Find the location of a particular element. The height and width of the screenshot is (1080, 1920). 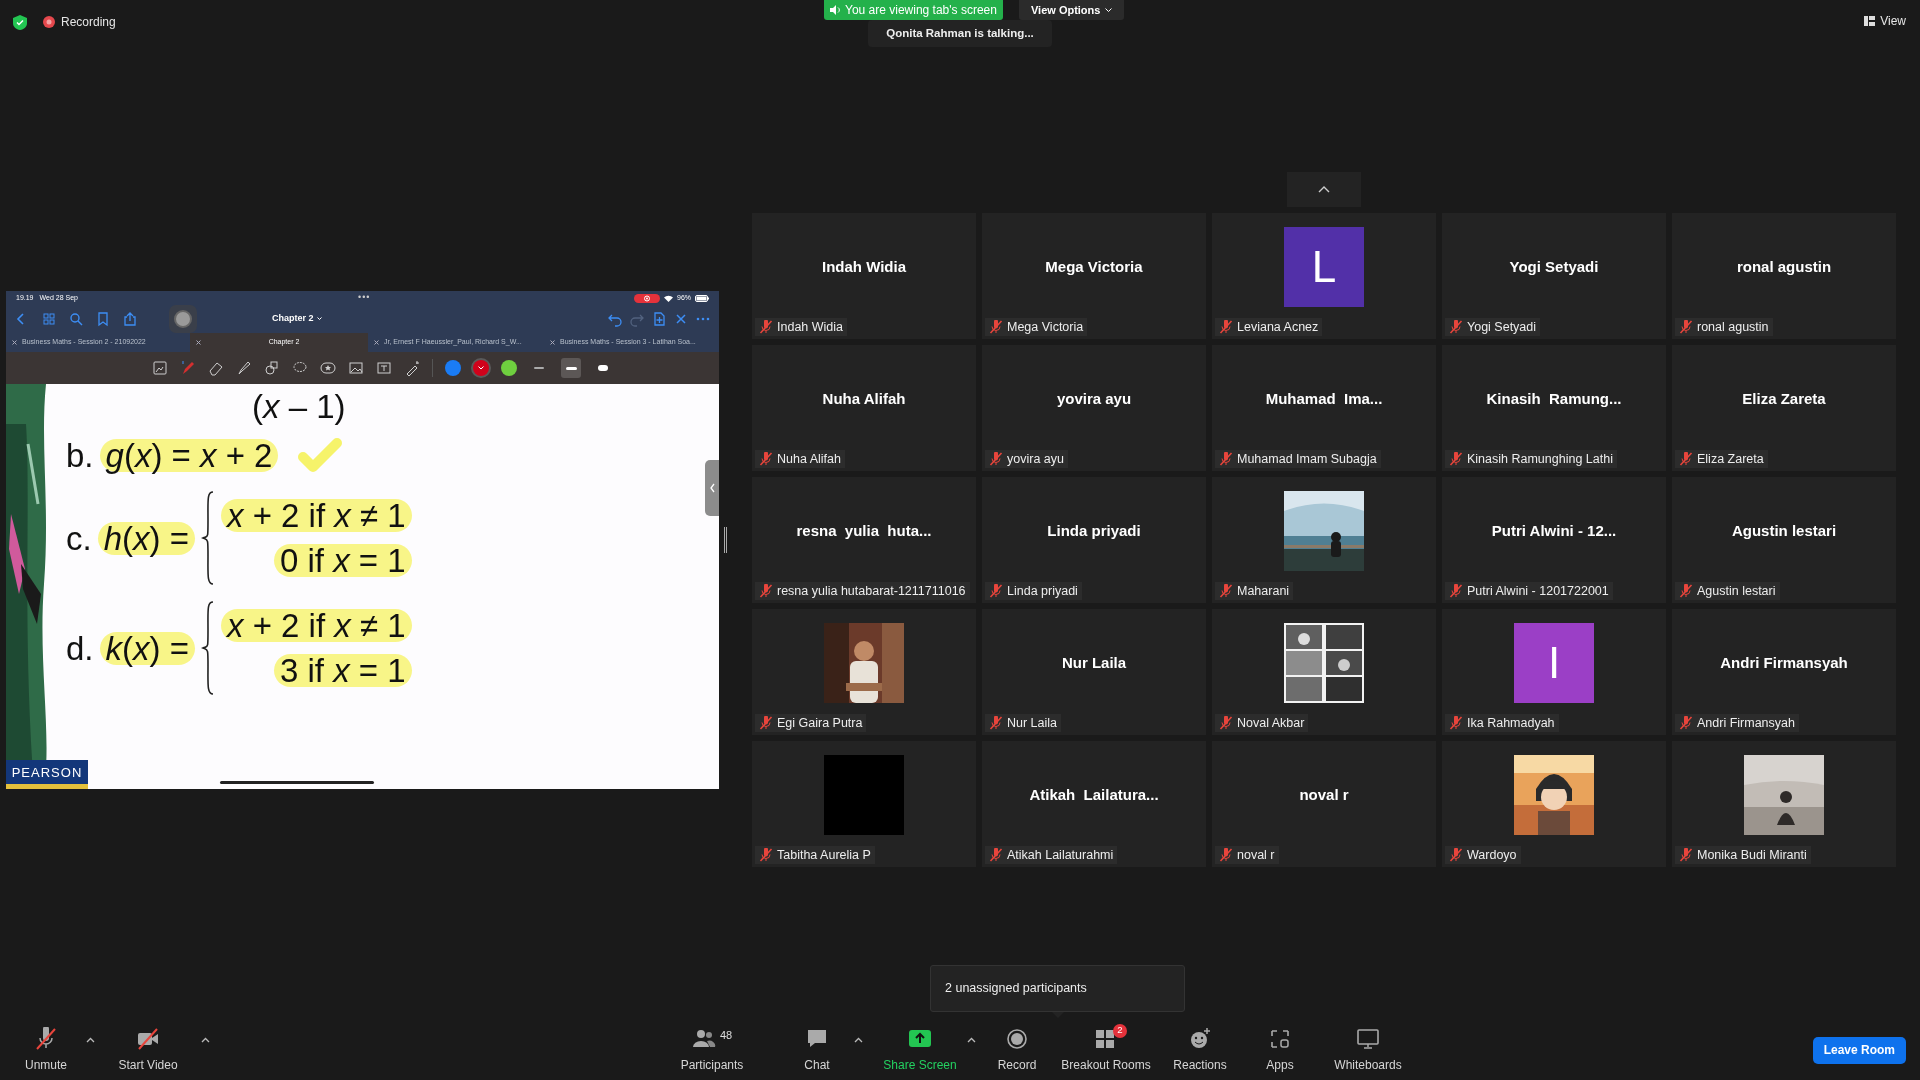

video-tile: Indah Widia Indah Widia is located at coordinates (864, 276).